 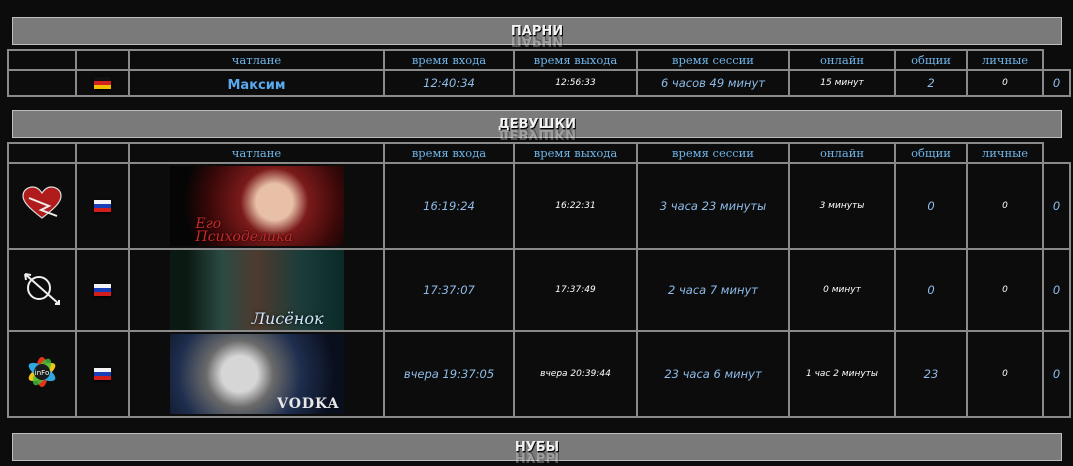 I want to click on section-header-girls: ДЕВУШКИ ДЕВУШКИ, so click(x=537, y=125).